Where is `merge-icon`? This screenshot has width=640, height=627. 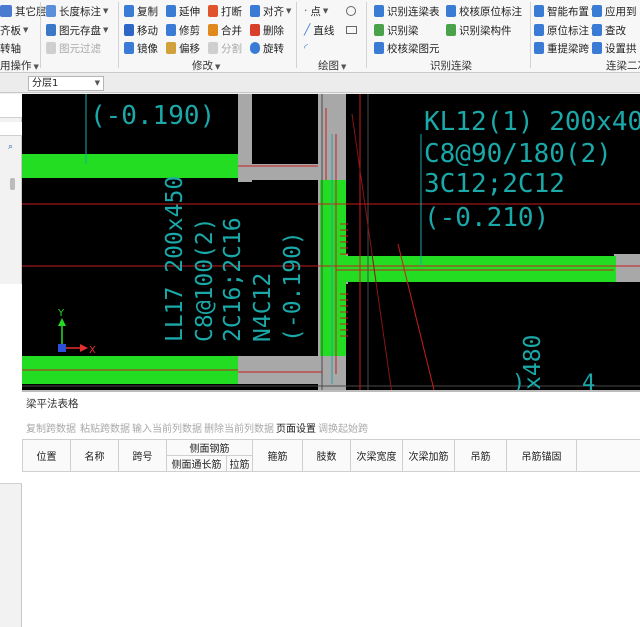
merge-icon is located at coordinates (213, 30).